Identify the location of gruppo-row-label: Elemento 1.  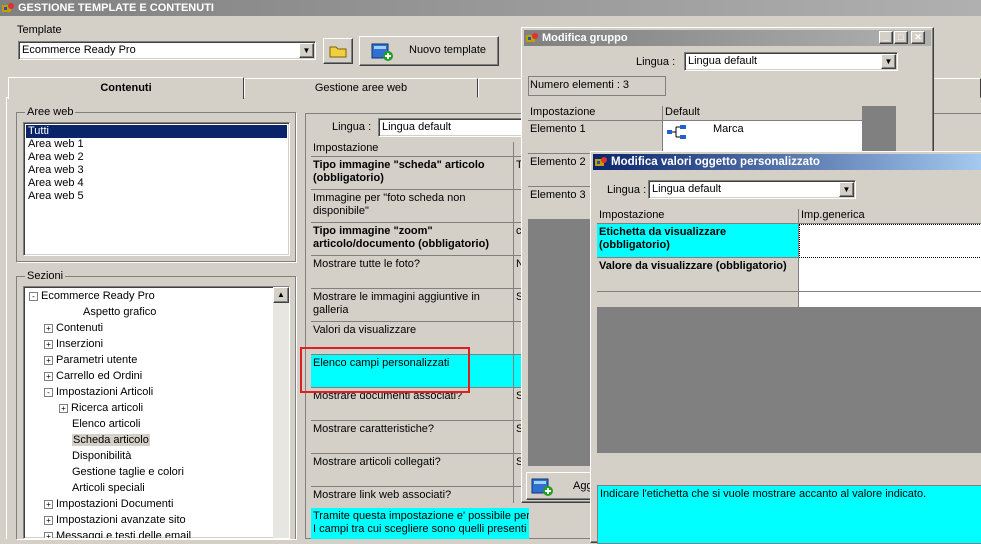
(595, 137).